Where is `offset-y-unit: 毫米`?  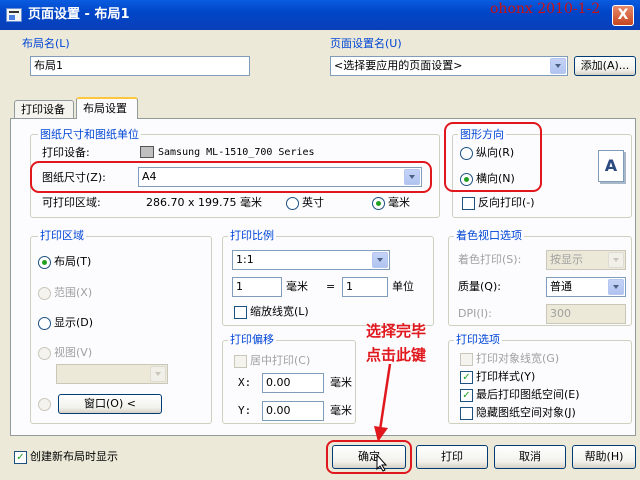 offset-y-unit: 毫米 is located at coordinates (341, 410).